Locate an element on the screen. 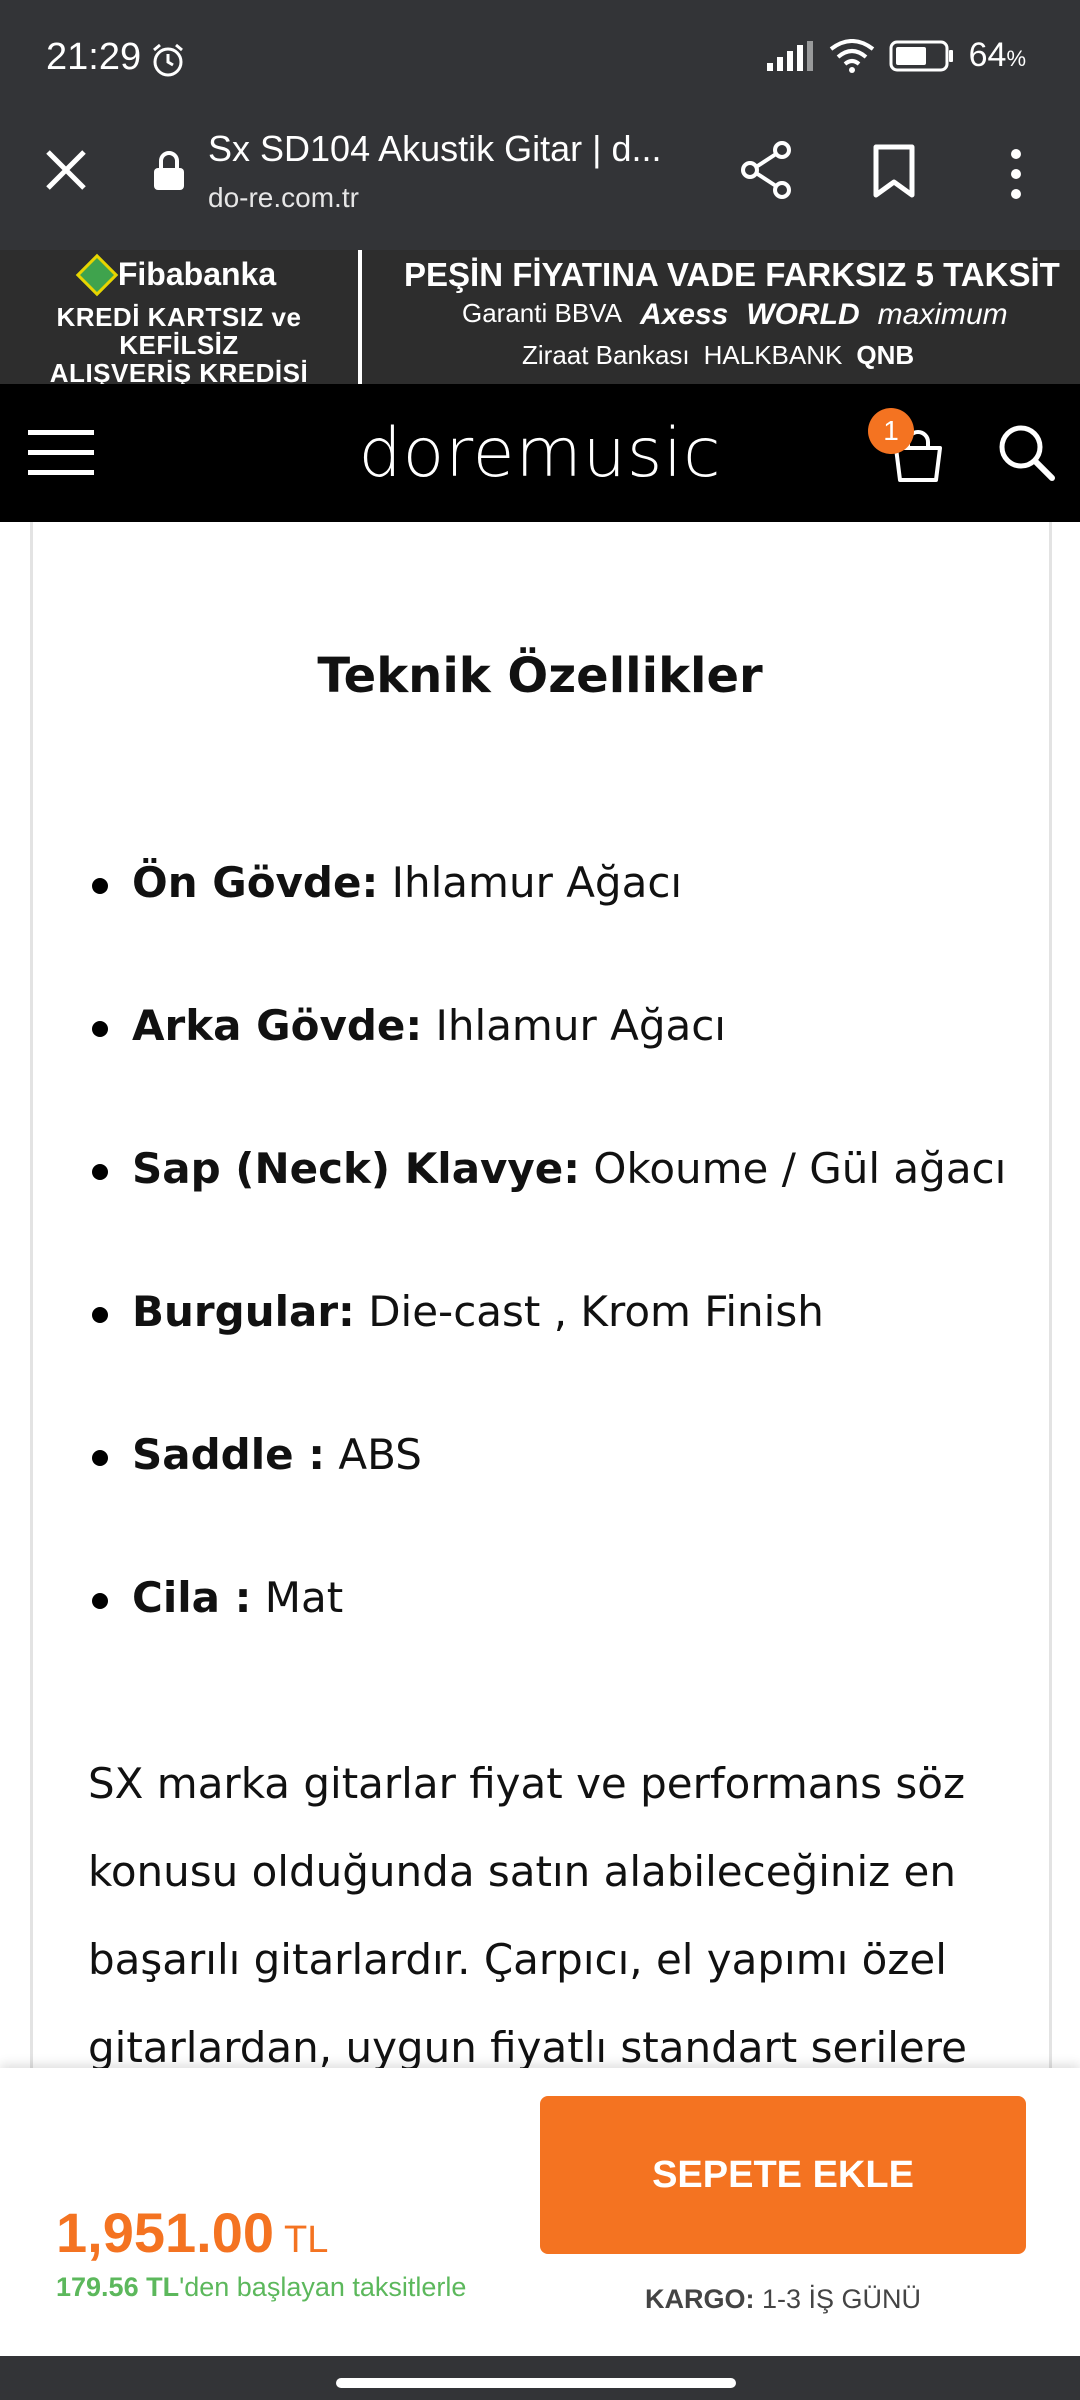  fibabanka-diamond-icon is located at coordinates (97, 274).